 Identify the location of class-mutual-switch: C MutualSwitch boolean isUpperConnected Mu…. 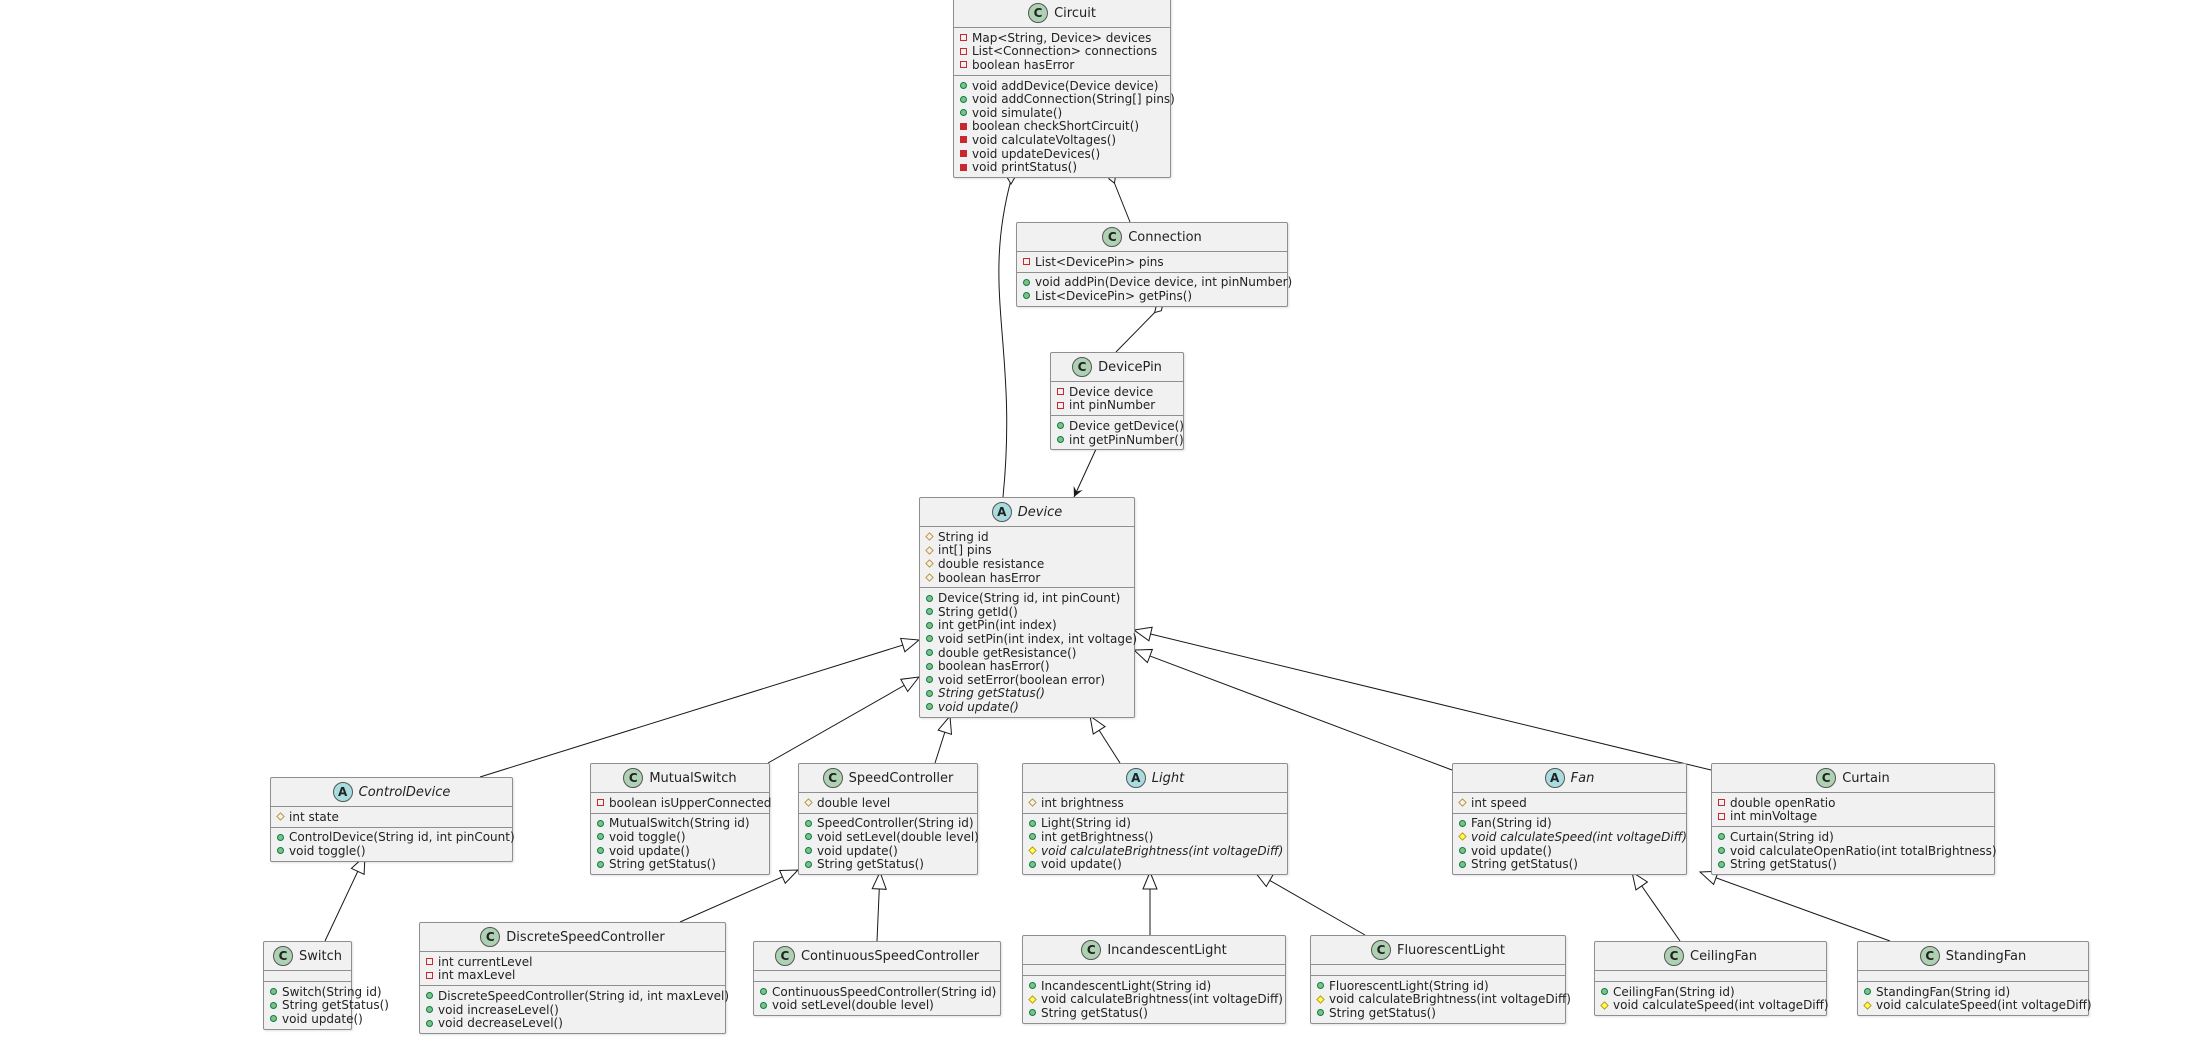
(680, 819).